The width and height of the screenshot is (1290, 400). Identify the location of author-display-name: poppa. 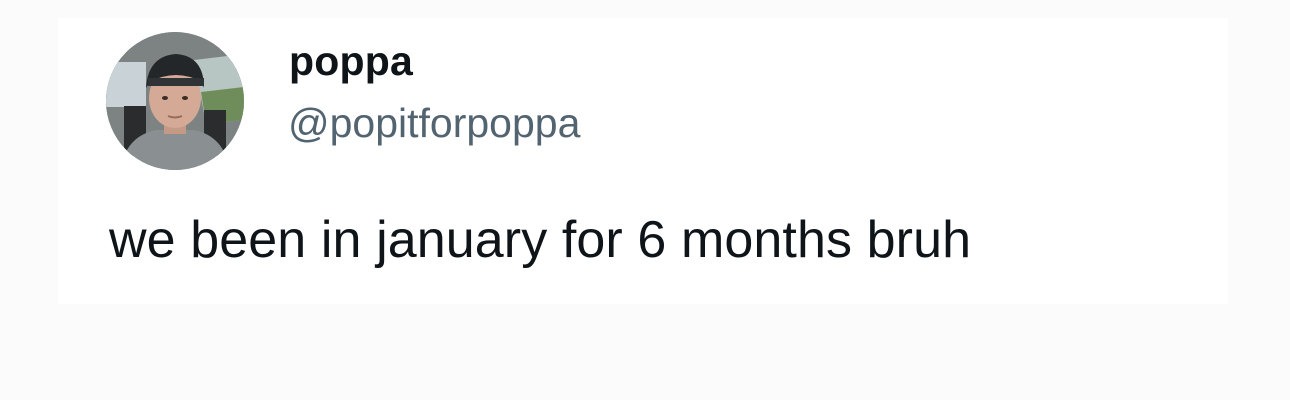
(351, 61).